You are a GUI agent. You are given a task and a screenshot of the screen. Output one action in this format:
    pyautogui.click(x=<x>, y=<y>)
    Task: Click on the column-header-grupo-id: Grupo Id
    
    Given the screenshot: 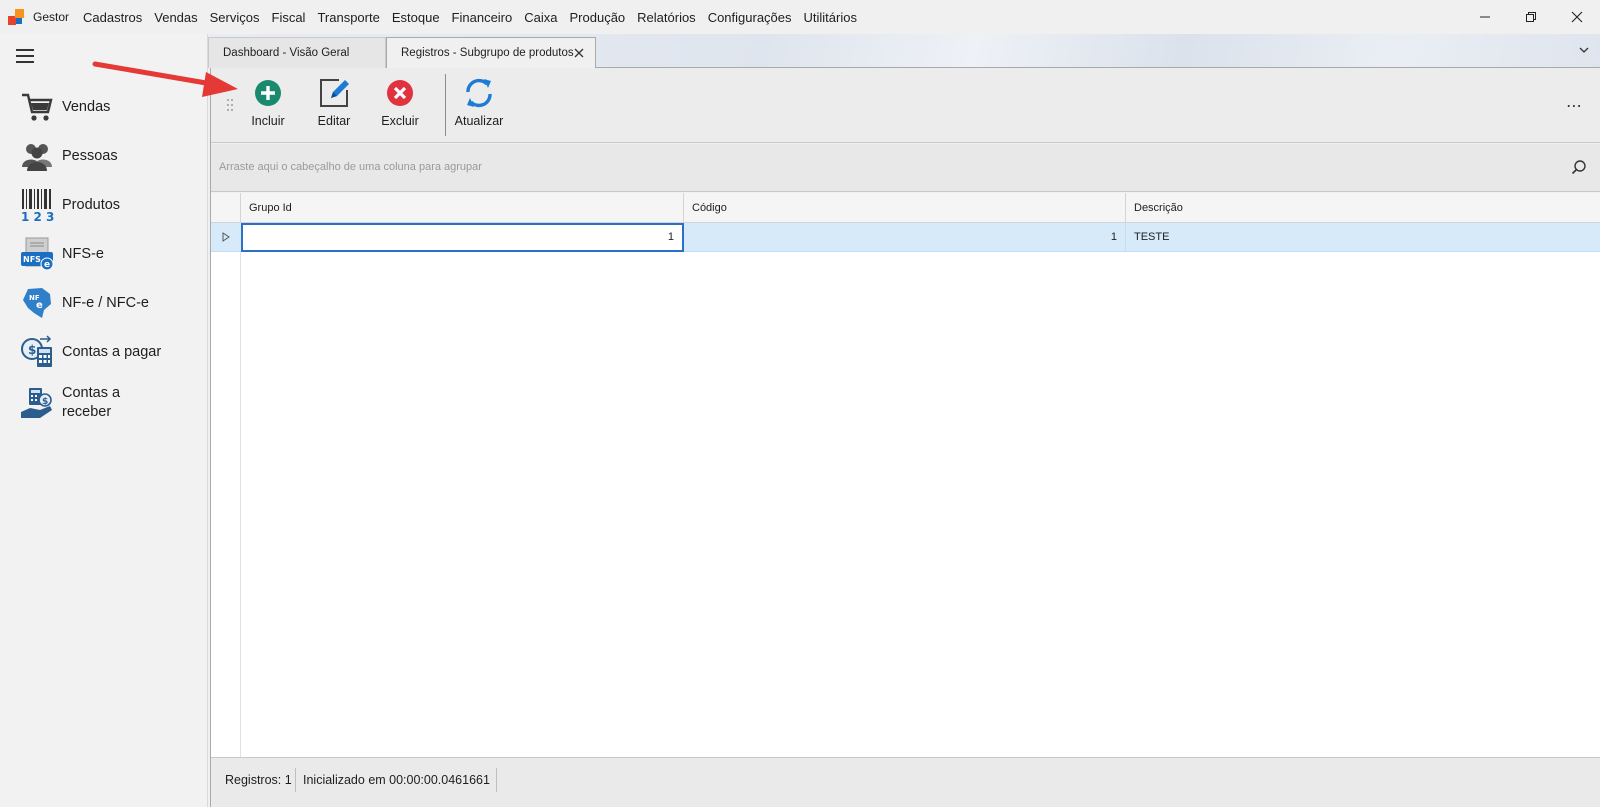 What is the action you would take?
    pyautogui.click(x=462, y=208)
    